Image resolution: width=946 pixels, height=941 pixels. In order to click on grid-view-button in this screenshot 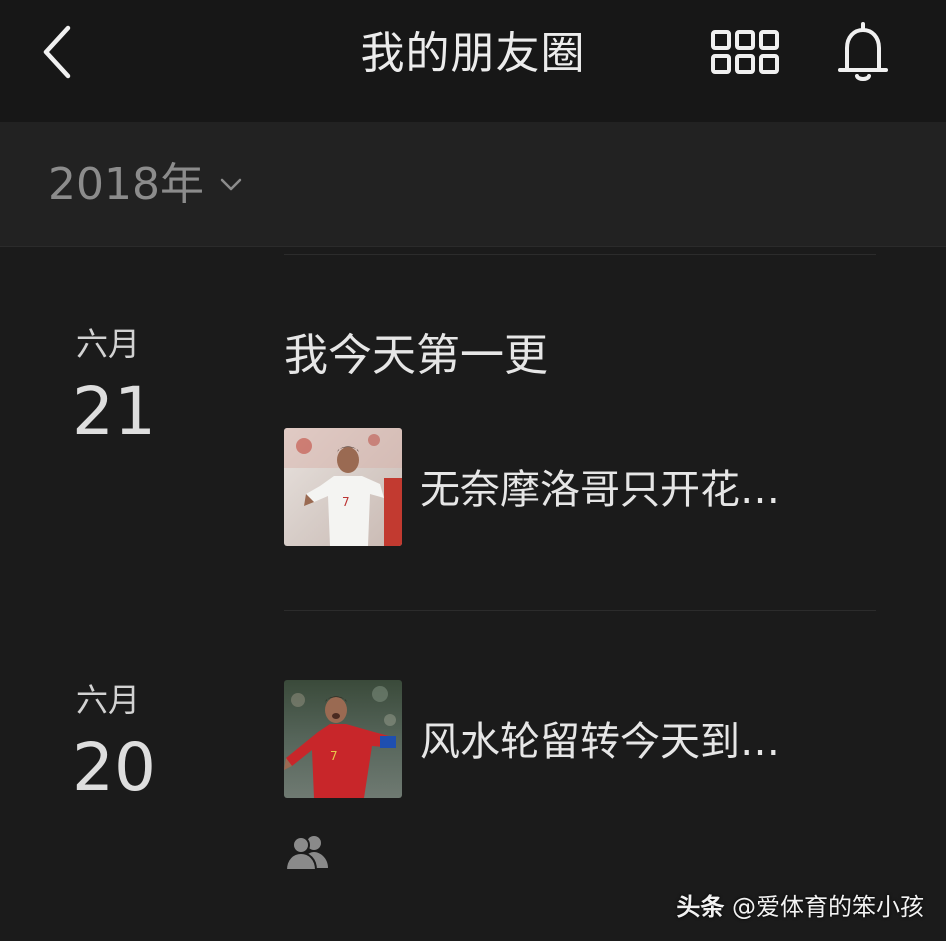, I will do `click(746, 52)`.